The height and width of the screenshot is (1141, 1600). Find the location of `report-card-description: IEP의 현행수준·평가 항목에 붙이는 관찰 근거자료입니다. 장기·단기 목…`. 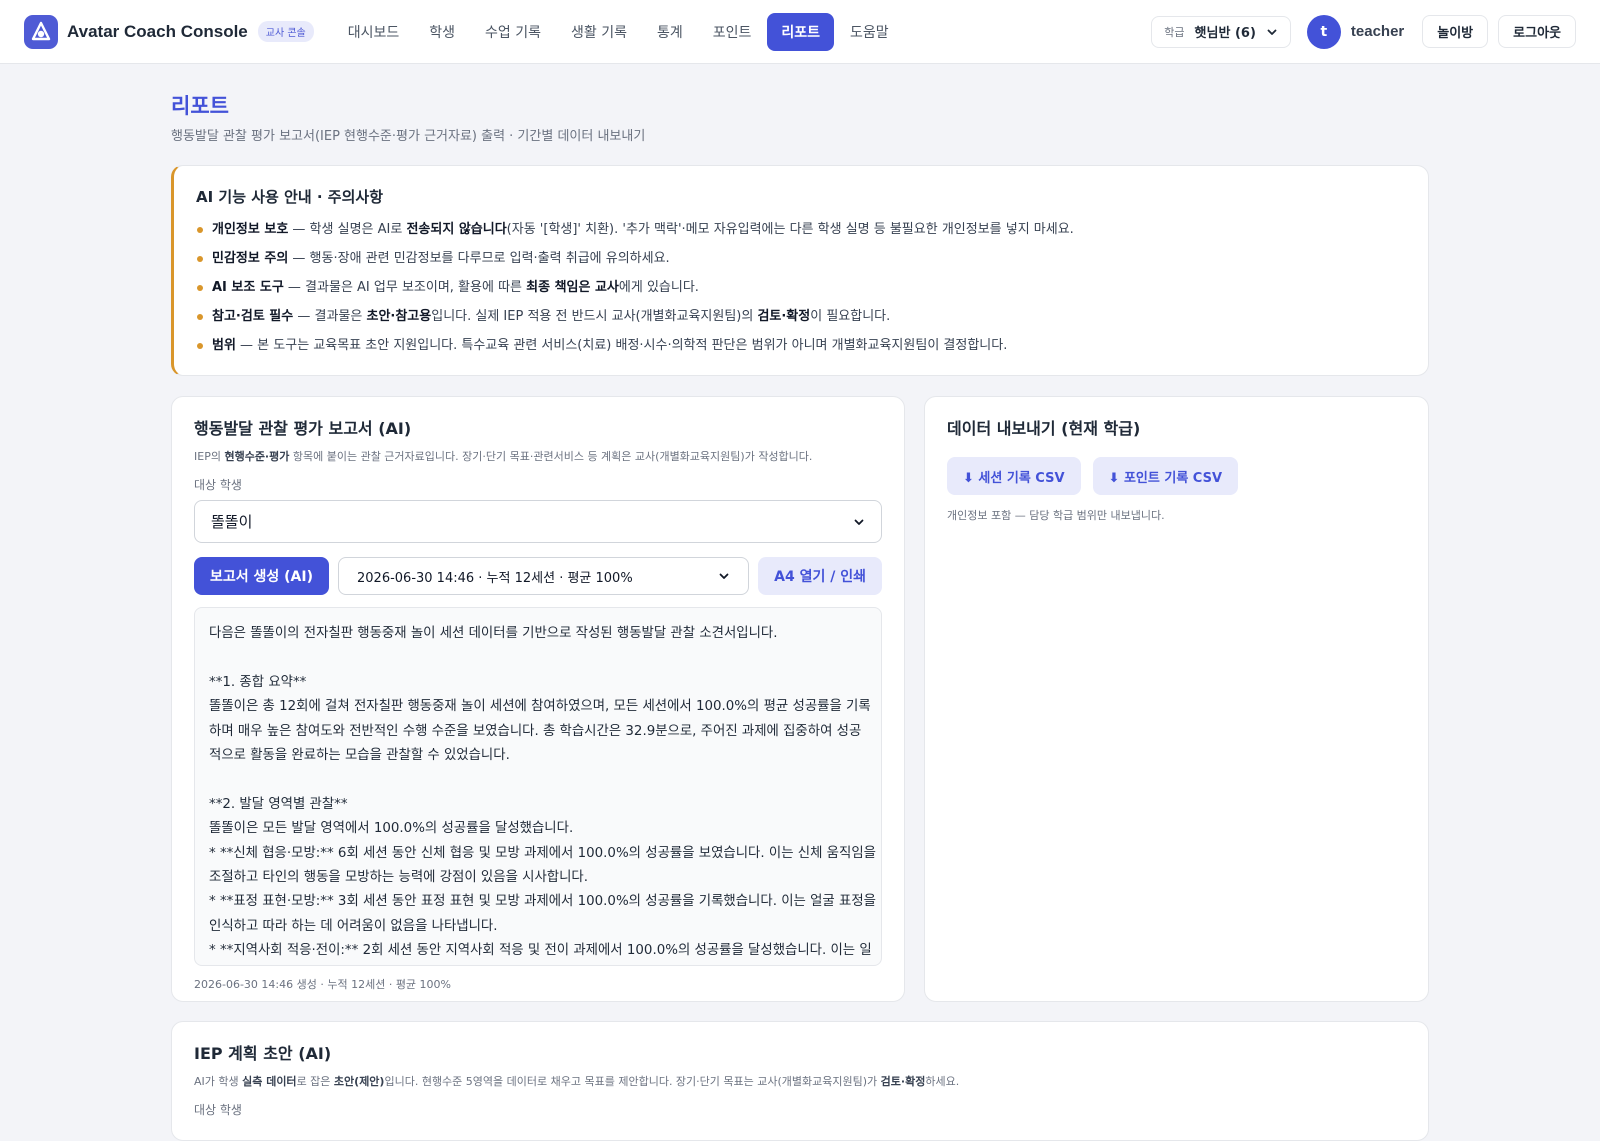

report-card-description: IEP의 현행수준·평가 항목에 붙이는 관찰 근거자료입니다. 장기·단기 목… is located at coordinates (503, 456).